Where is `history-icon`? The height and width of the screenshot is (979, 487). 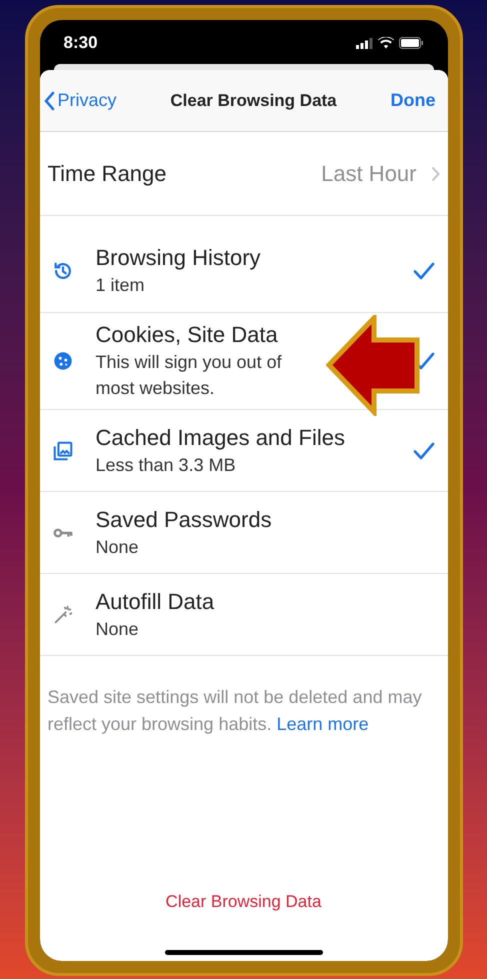 history-icon is located at coordinates (63, 271).